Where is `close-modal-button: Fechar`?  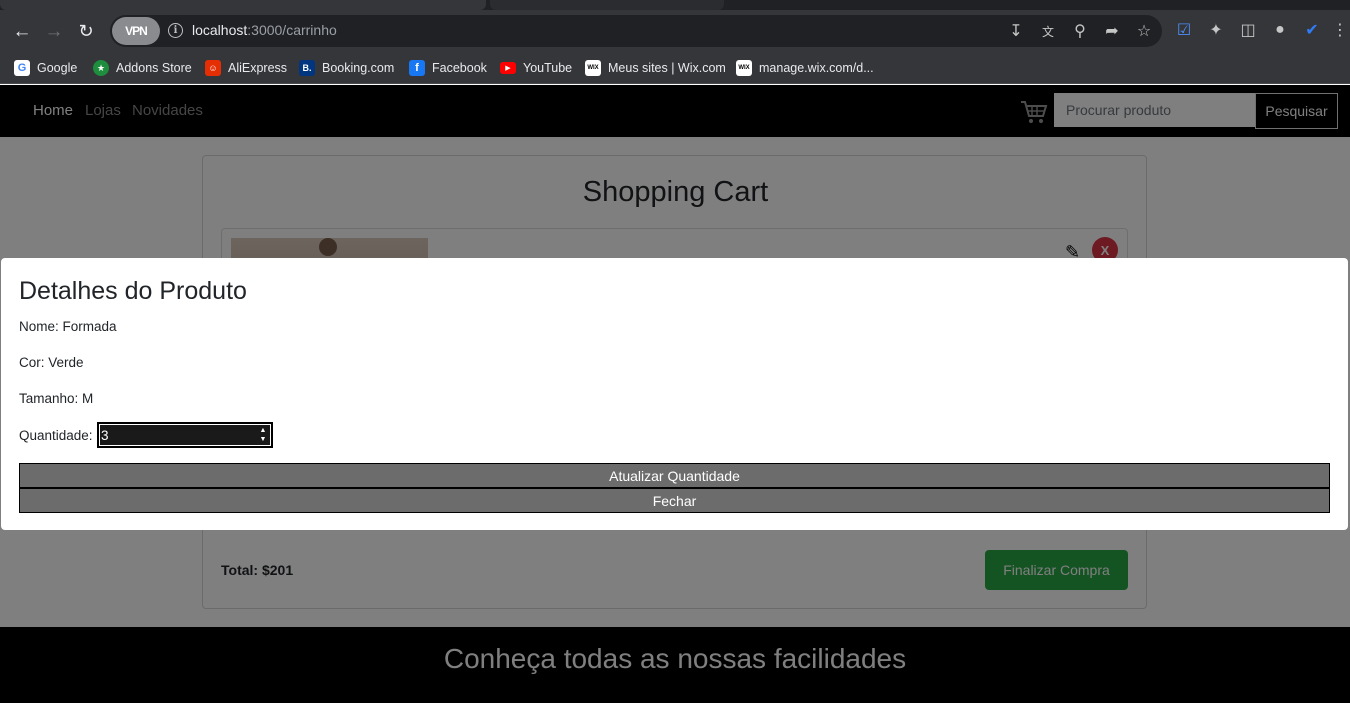
close-modal-button: Fechar is located at coordinates (674, 500).